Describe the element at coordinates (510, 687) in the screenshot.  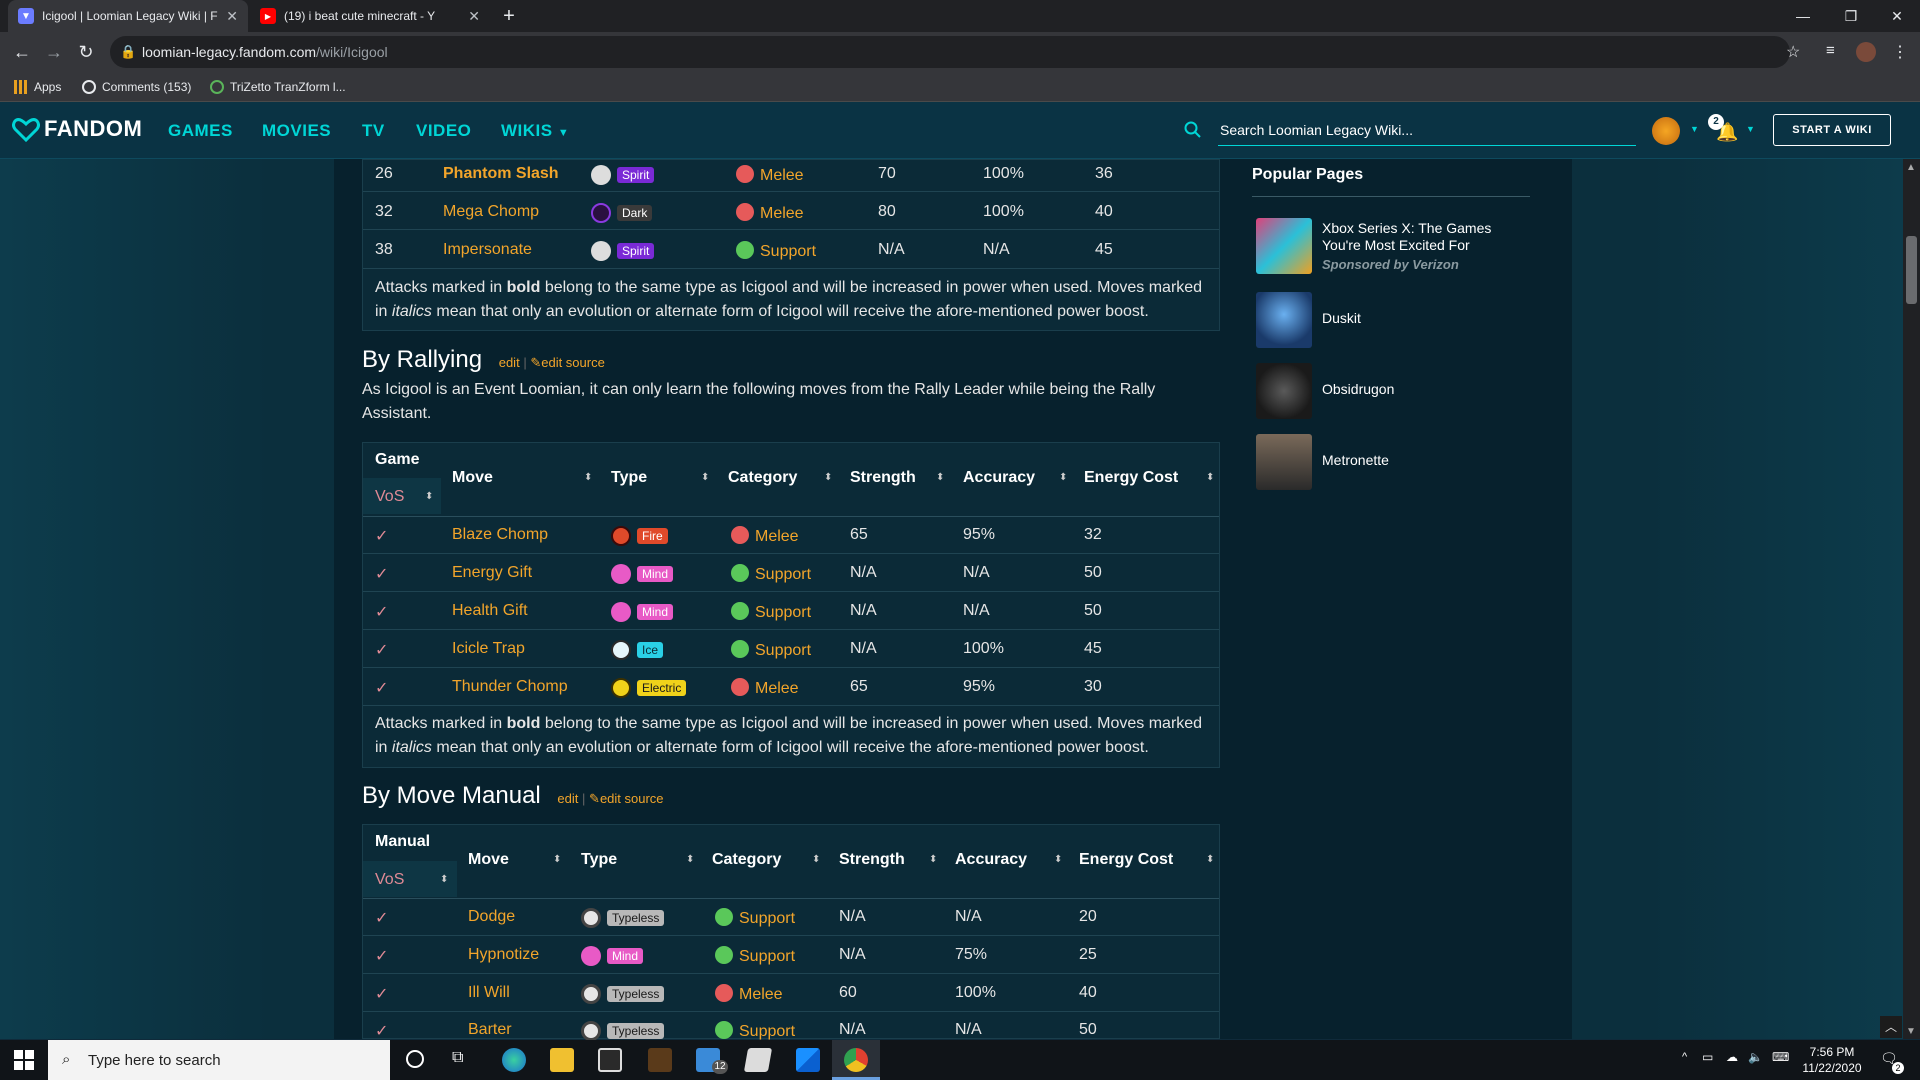
I see `move-link: Thunder Chomp` at that location.